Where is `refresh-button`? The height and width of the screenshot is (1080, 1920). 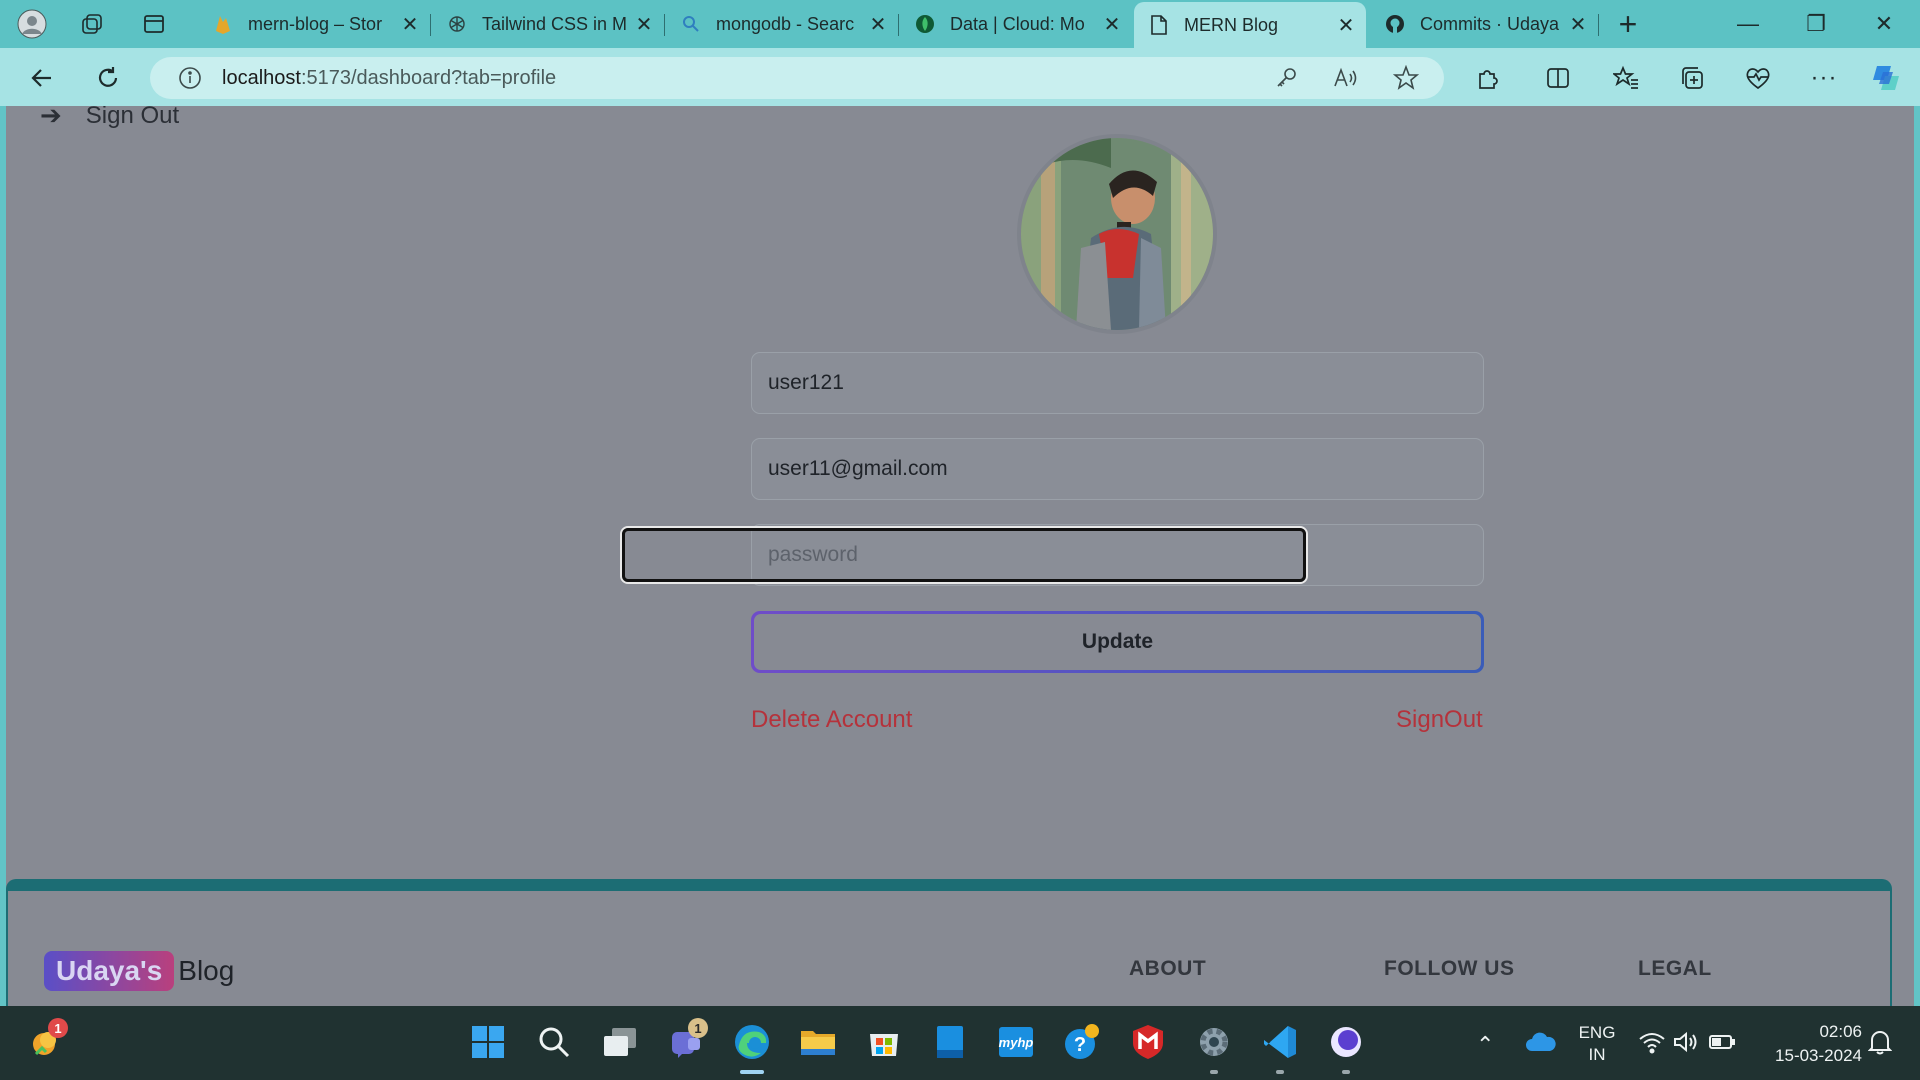
refresh-button is located at coordinates (108, 78).